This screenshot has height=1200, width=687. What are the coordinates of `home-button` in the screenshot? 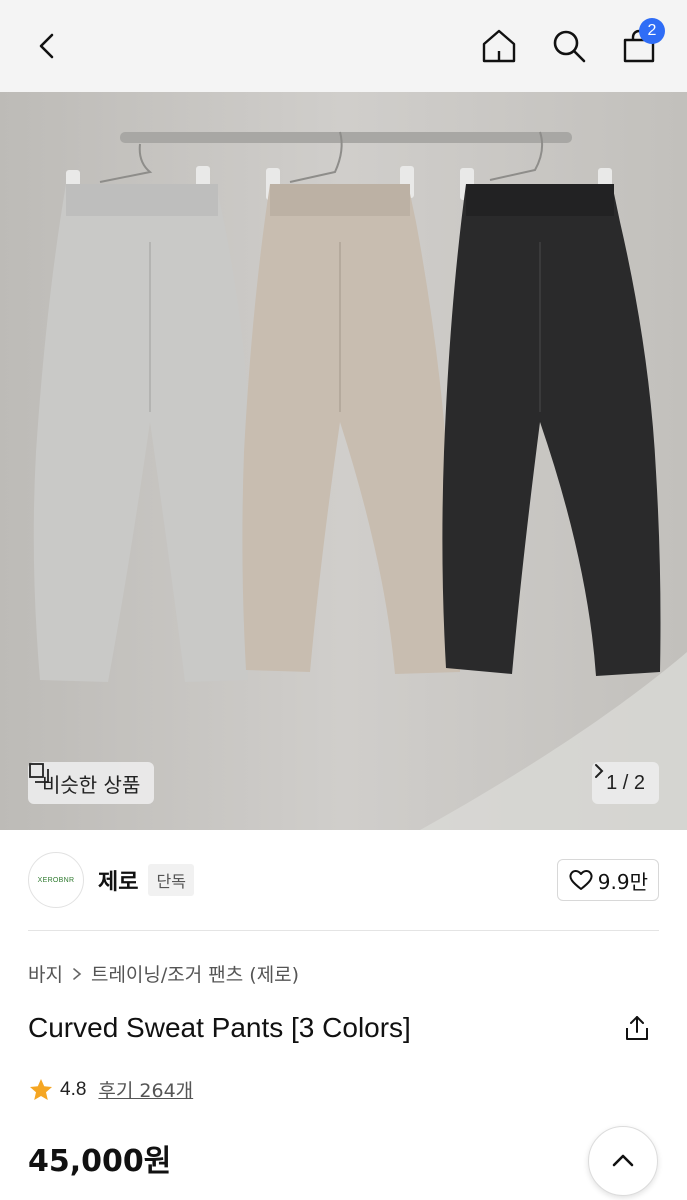 It's located at (499, 46).